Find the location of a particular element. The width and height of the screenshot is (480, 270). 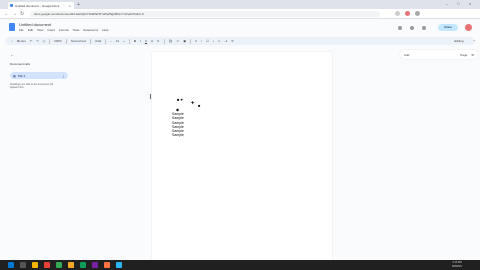

tab-title: Untitled document - Google Docs is located at coordinates (37, 5).